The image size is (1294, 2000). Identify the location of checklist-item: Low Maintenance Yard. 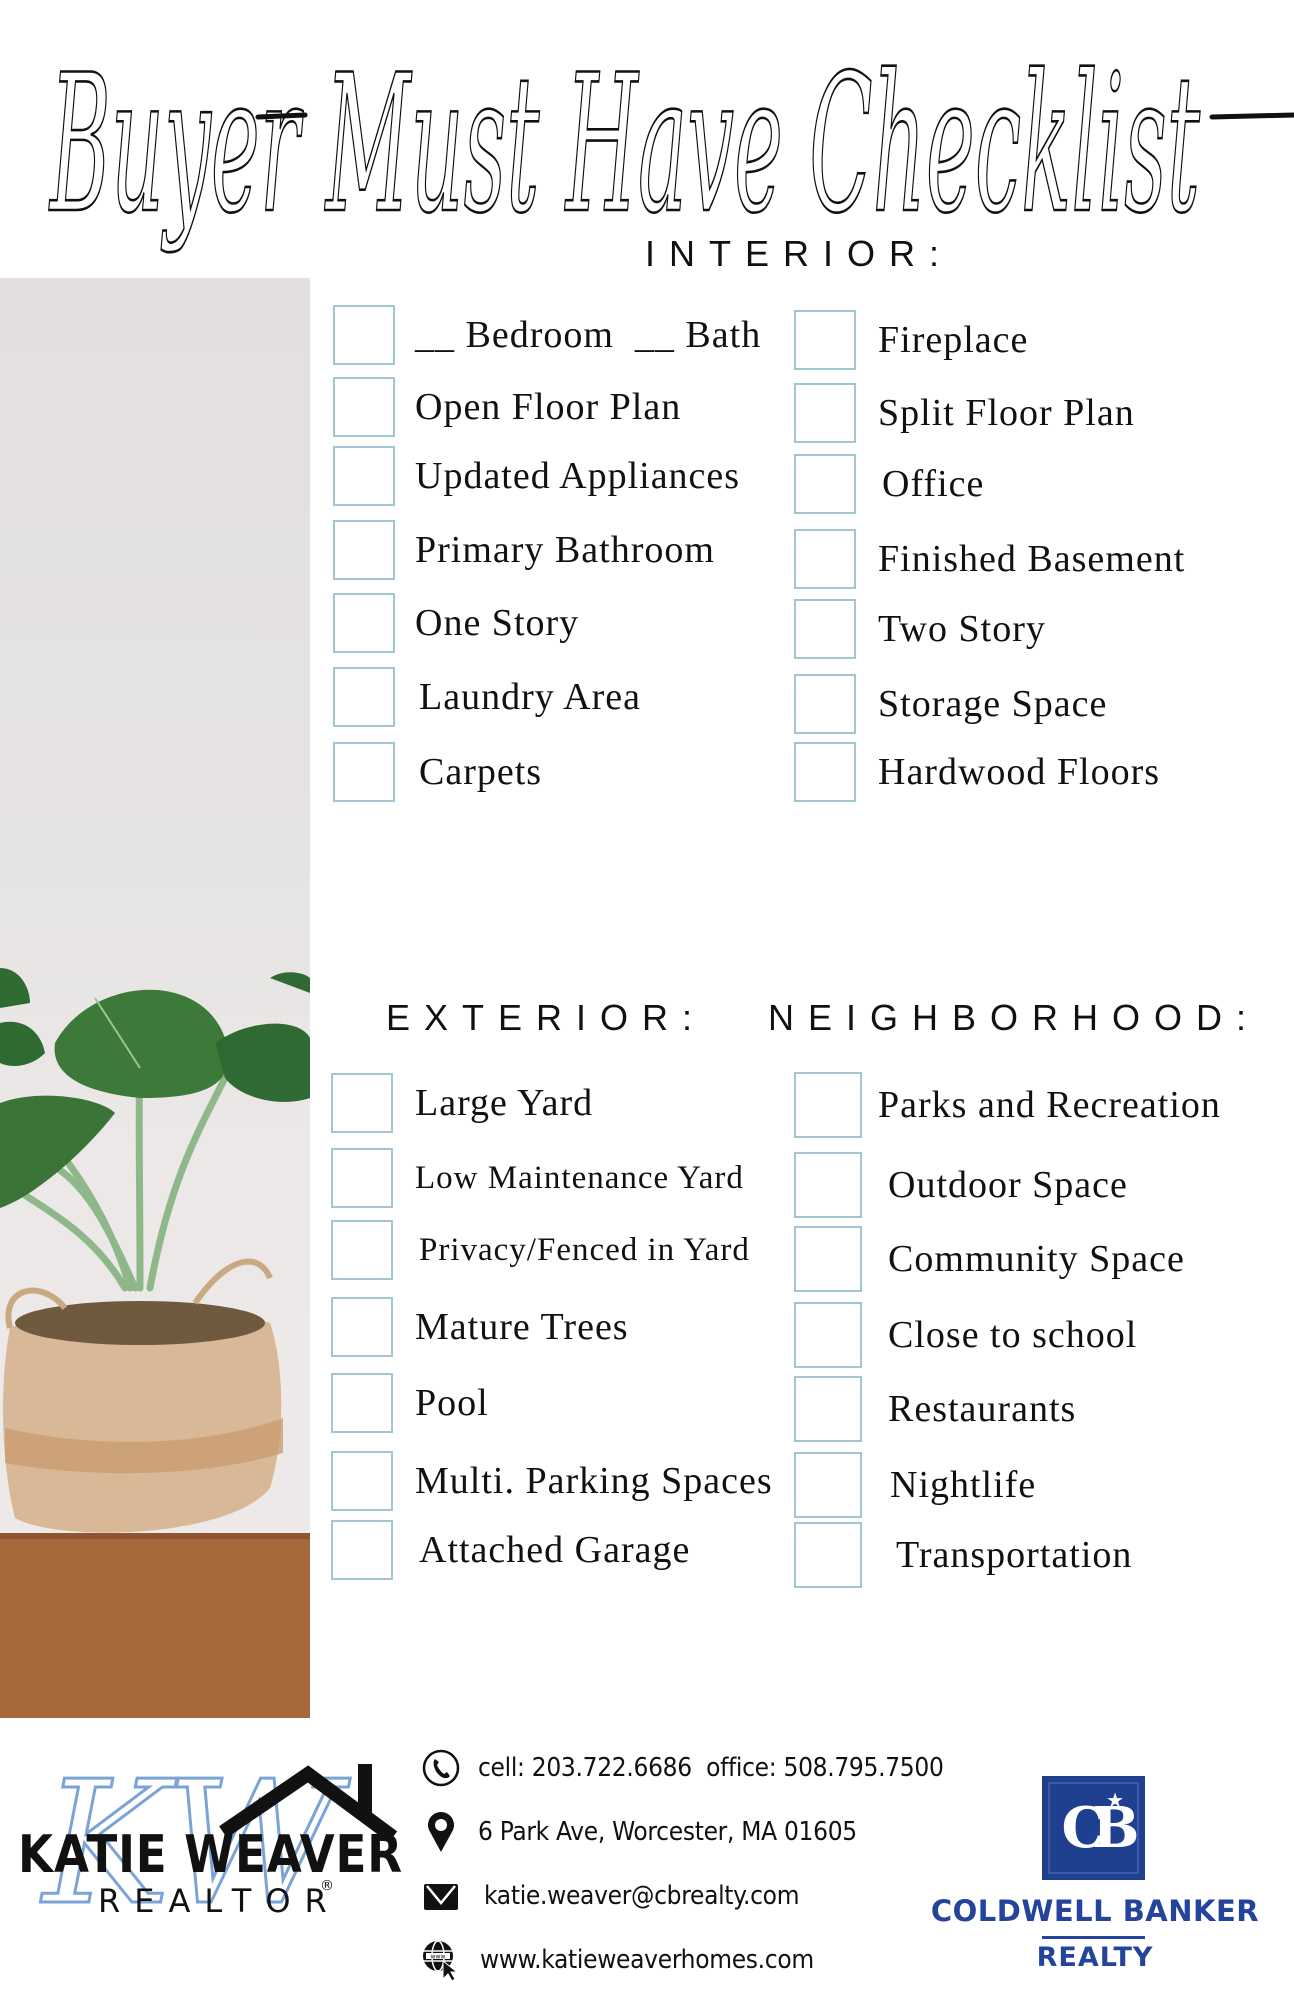
(552, 1178).